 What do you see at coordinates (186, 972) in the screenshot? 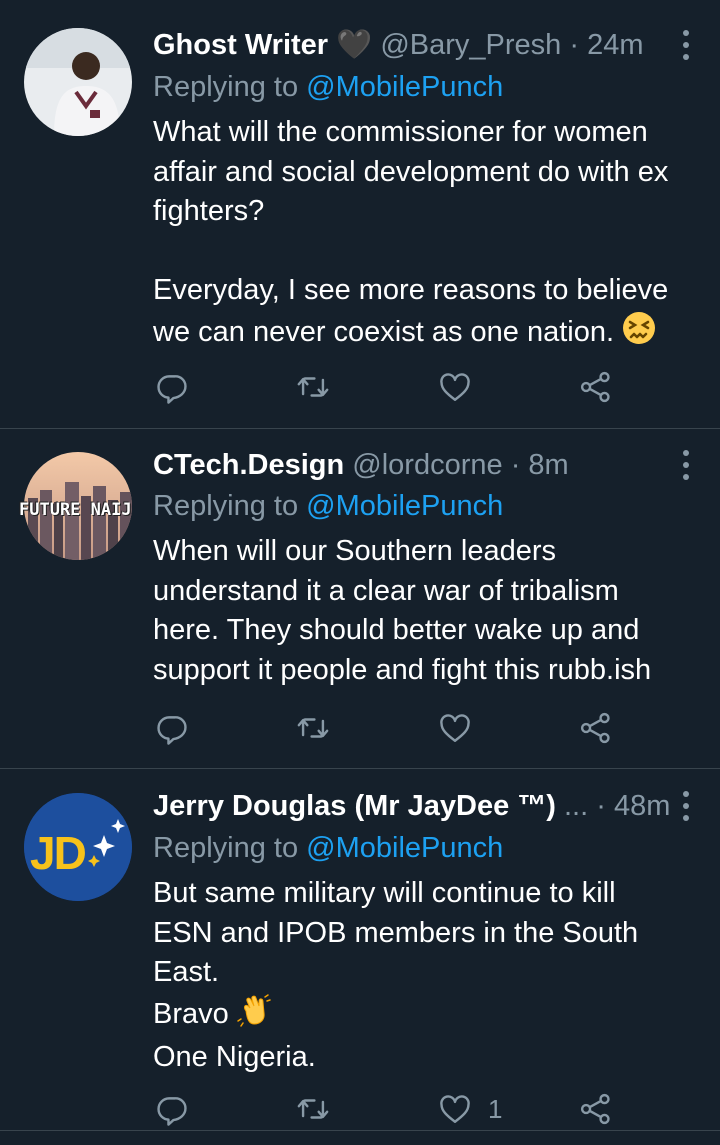
I see `text-line: East.` at bounding box center [186, 972].